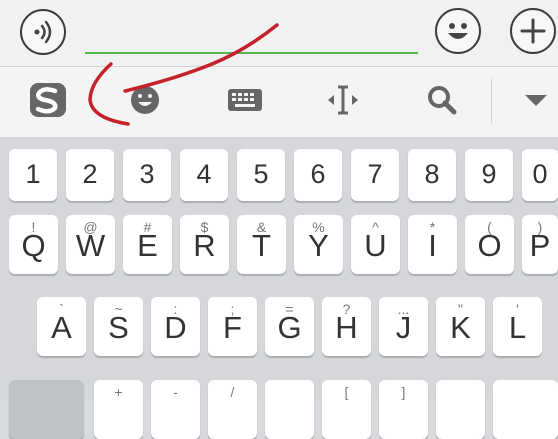 This screenshot has width=558, height=439. What do you see at coordinates (232, 409) in the screenshot?
I see `key-c: /` at bounding box center [232, 409].